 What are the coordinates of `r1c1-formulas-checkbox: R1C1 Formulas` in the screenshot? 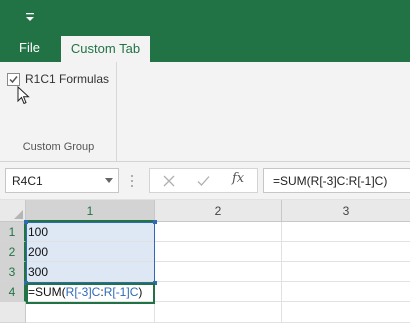 It's located at (58, 79).